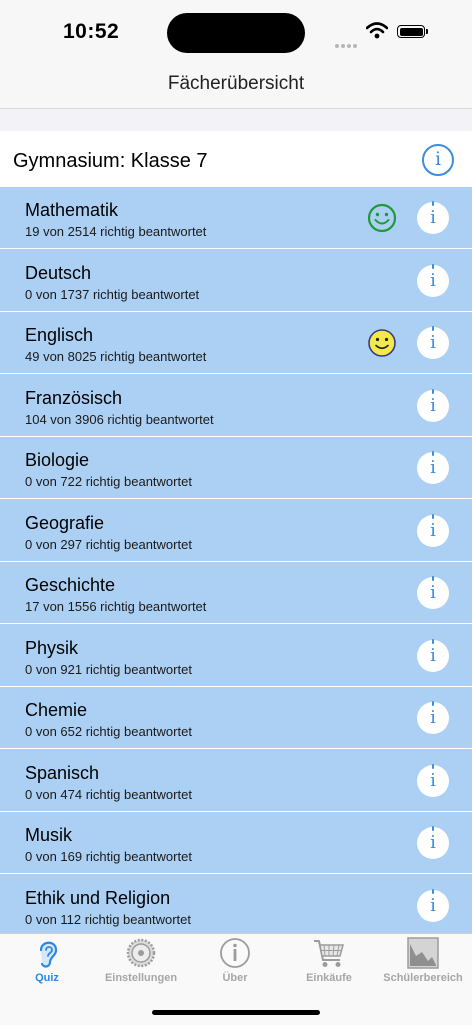  What do you see at coordinates (236, 781) in the screenshot?
I see `subject-row: Spanisch 0 von 474 richtig beantwortet i` at bounding box center [236, 781].